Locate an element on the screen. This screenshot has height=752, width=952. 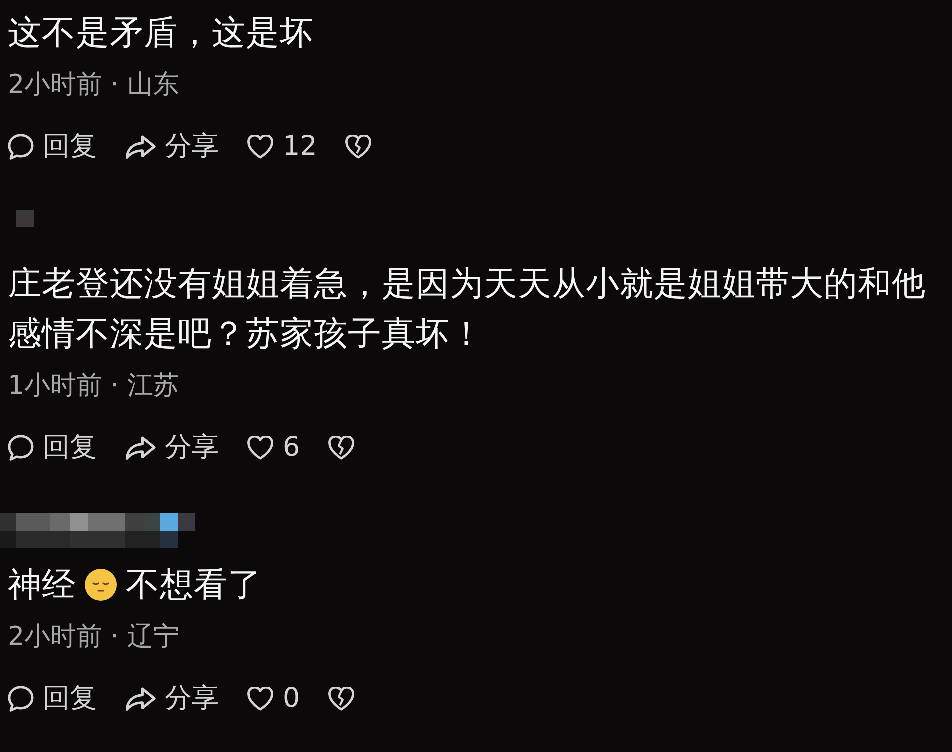
like-button: 0 is located at coordinates (273, 699).